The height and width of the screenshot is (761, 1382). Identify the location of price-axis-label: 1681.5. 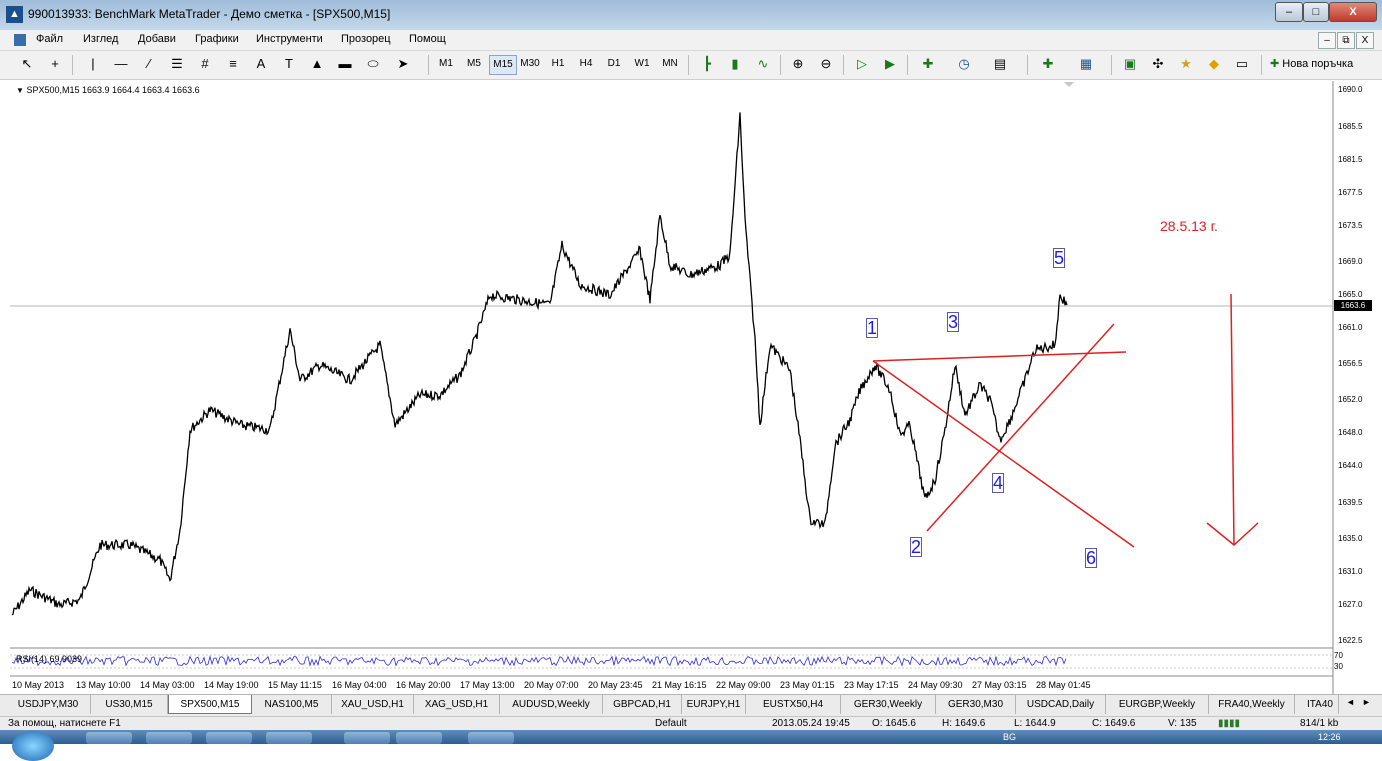
(1350, 159).